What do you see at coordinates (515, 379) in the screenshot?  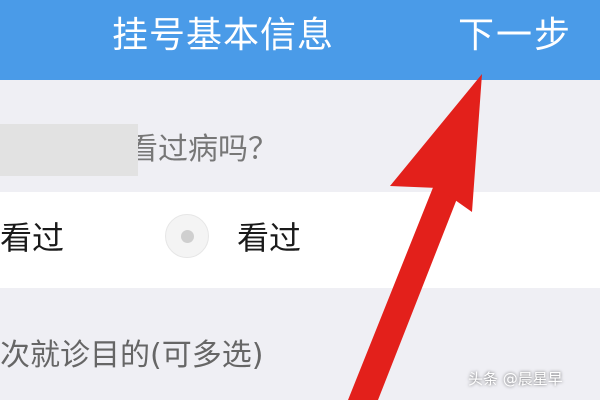 I see `watermark-text: 头条 @晨星早` at bounding box center [515, 379].